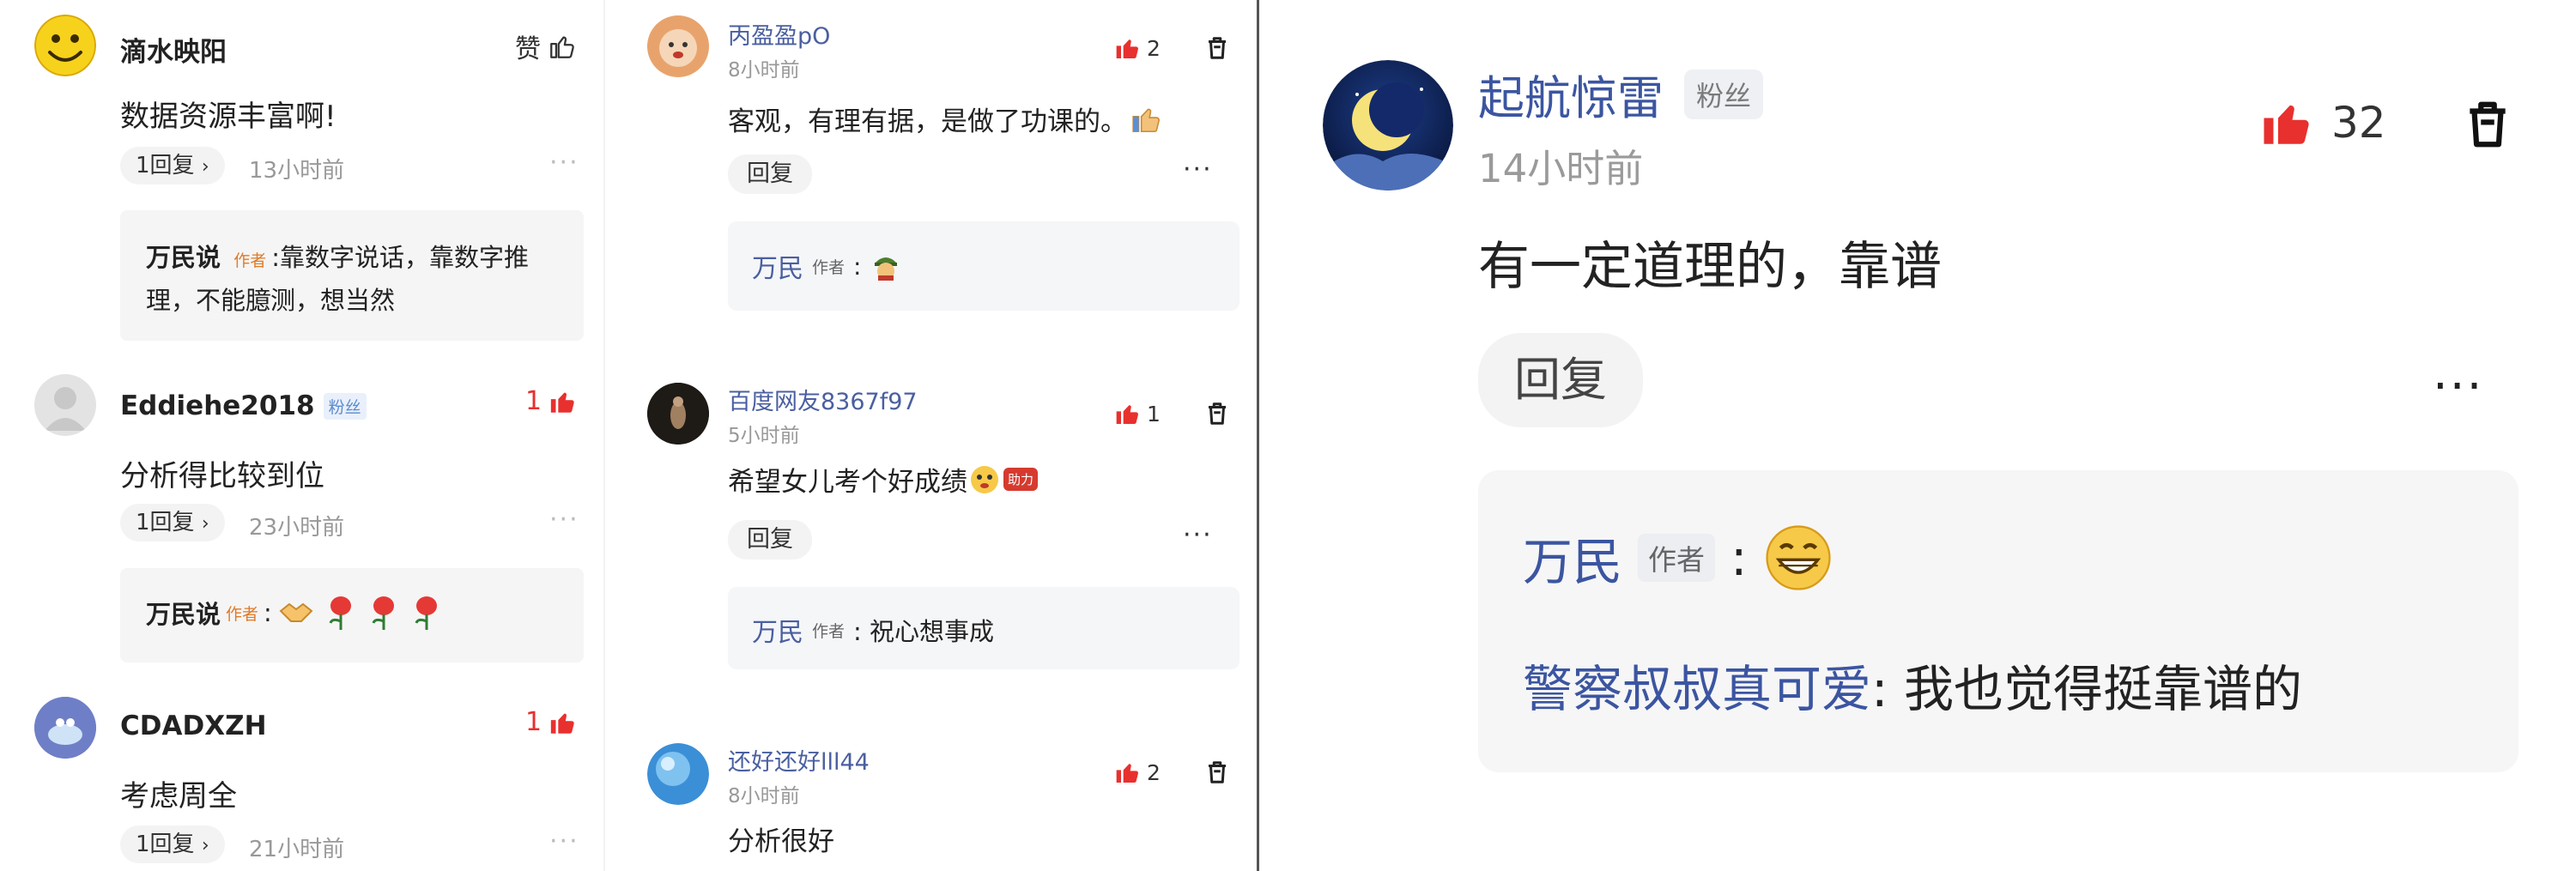 Image resolution: width=2576 pixels, height=871 pixels. What do you see at coordinates (228, 117) in the screenshot?
I see `comment-text: 数据资源丰富啊!` at bounding box center [228, 117].